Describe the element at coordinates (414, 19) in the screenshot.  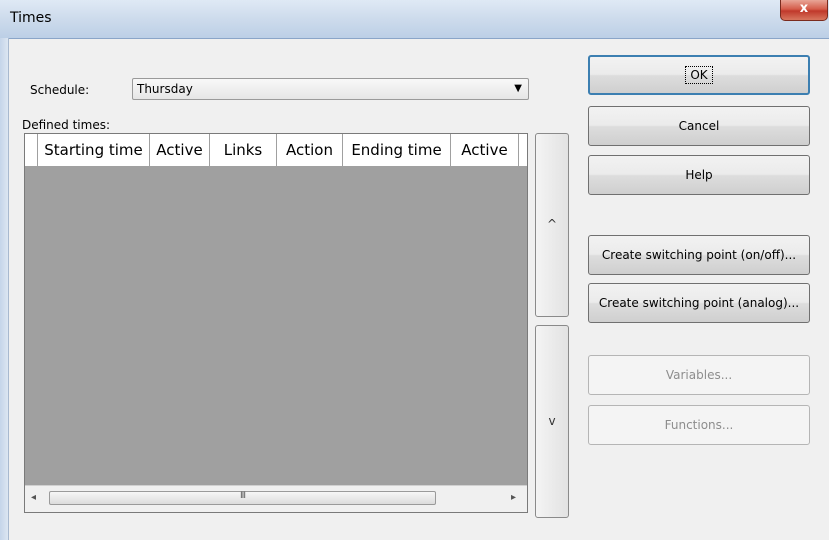
I see `title-bar: Times x` at that location.